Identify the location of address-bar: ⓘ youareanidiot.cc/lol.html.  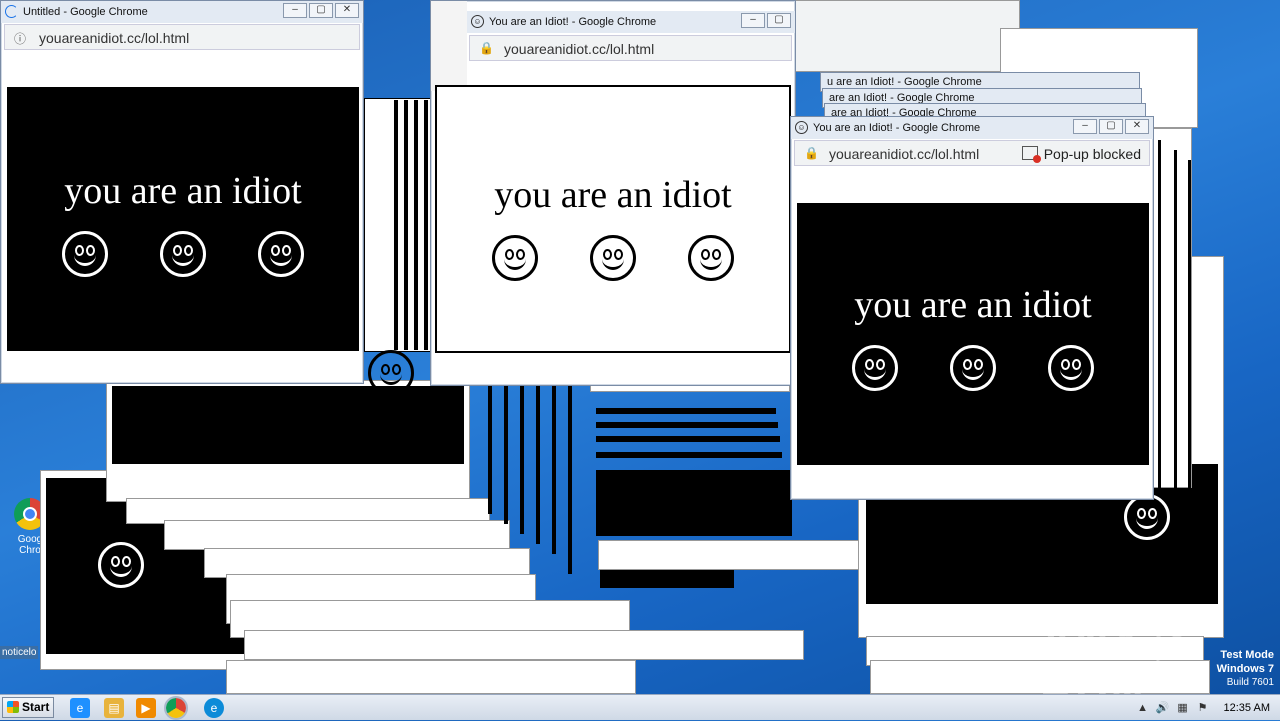
(182, 37).